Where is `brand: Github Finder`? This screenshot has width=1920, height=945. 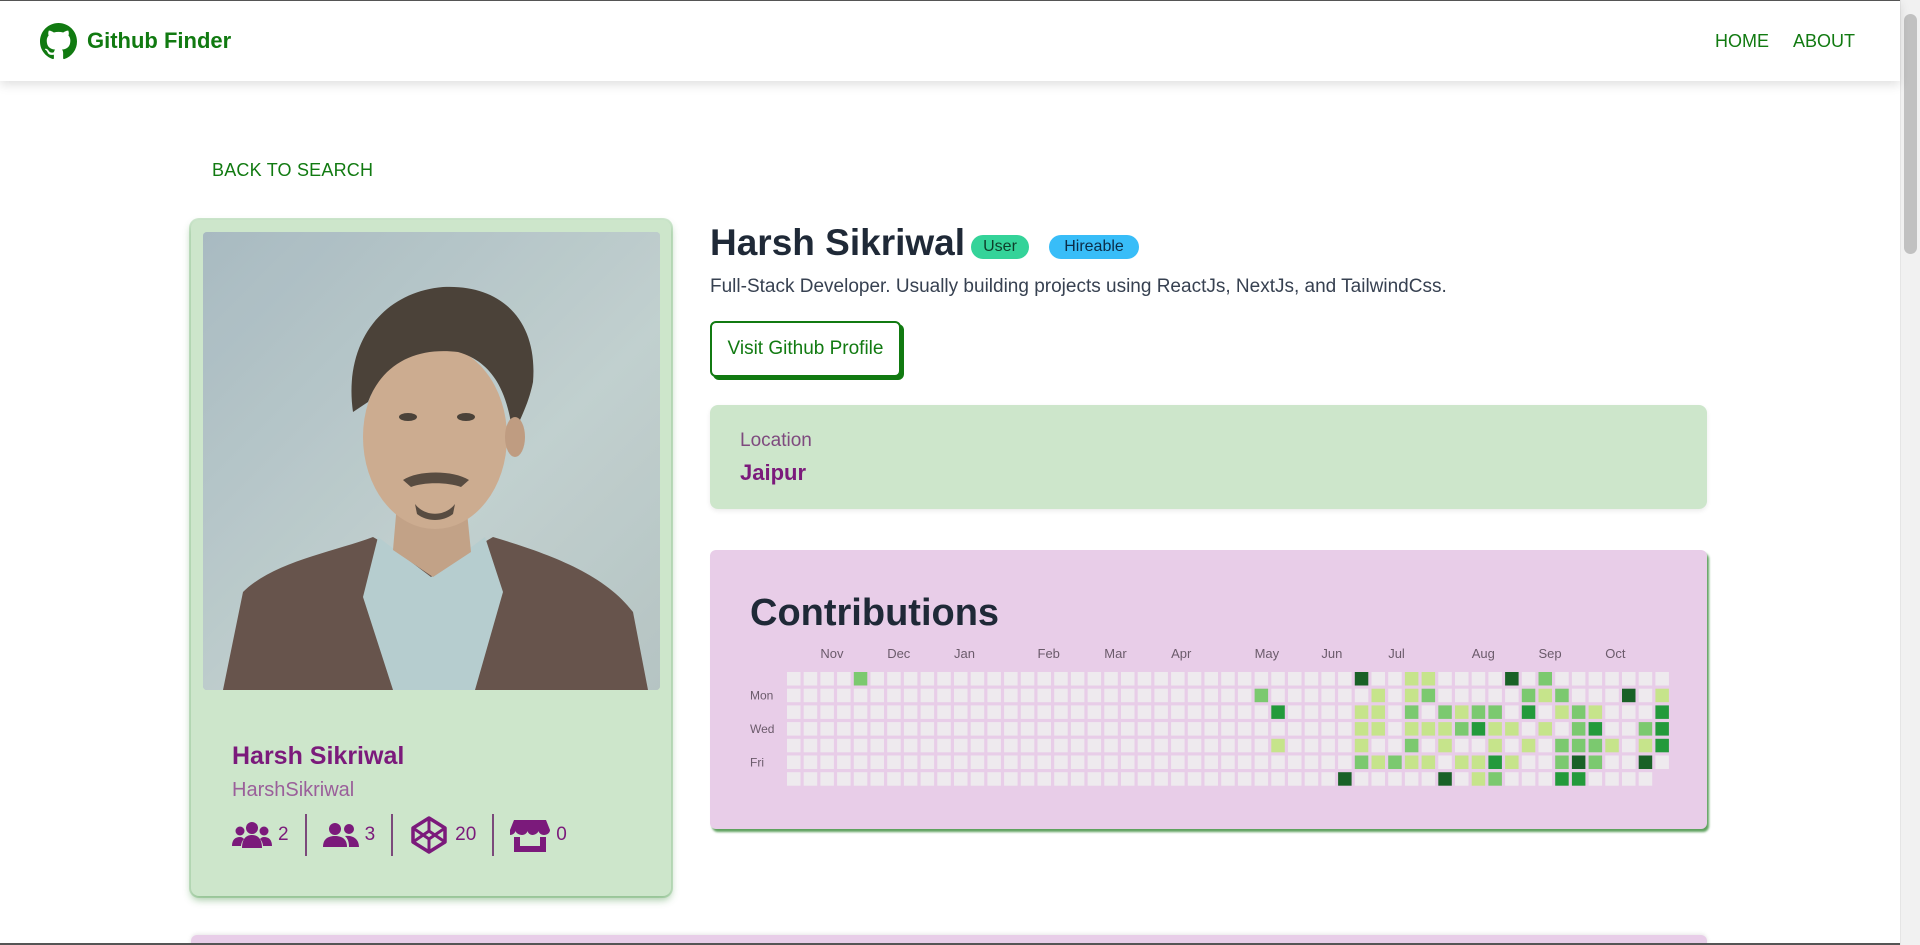
brand: Github Finder is located at coordinates (136, 41).